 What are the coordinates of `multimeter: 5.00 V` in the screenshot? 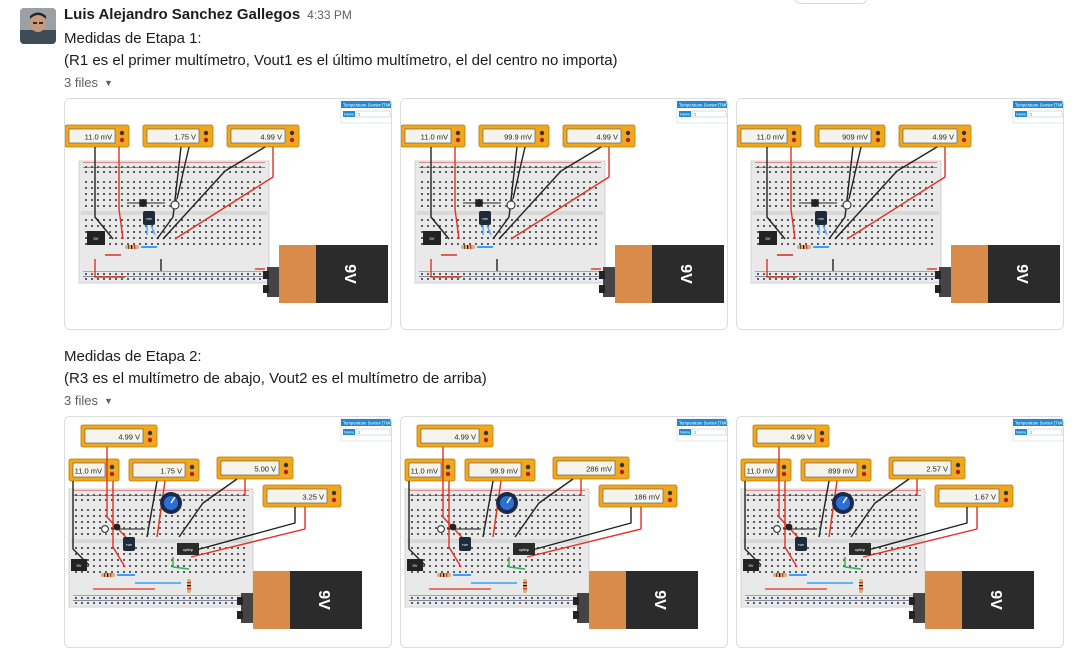 It's located at (255, 468).